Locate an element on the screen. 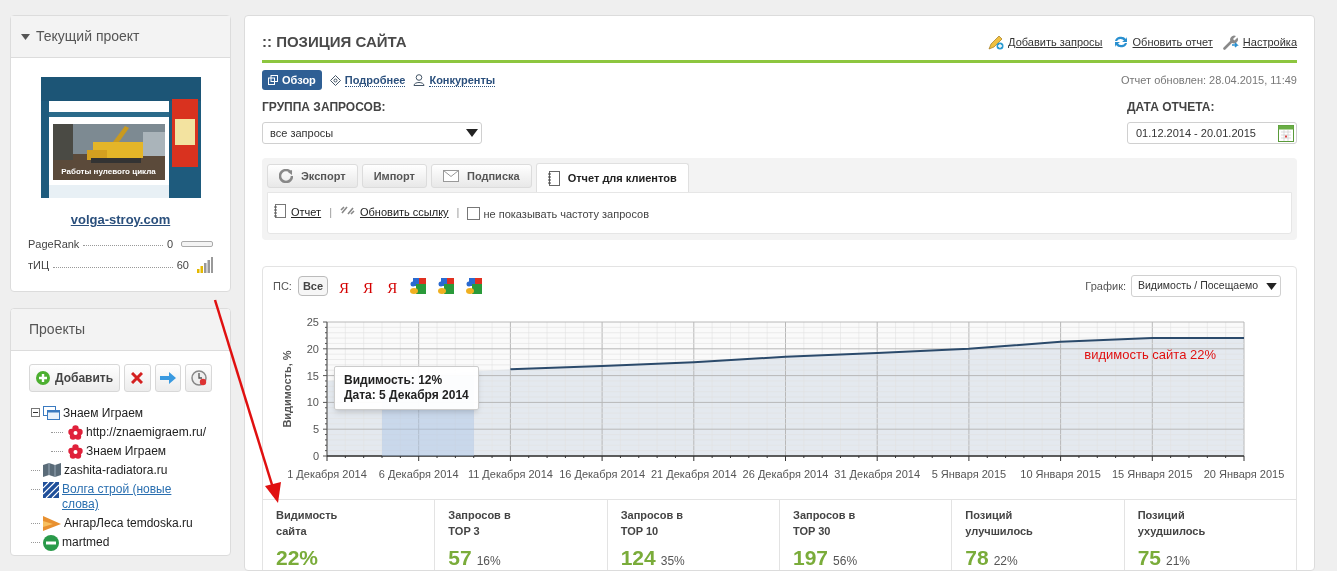  checkbox-label: не показывать частоту запросов is located at coordinates (566, 214).